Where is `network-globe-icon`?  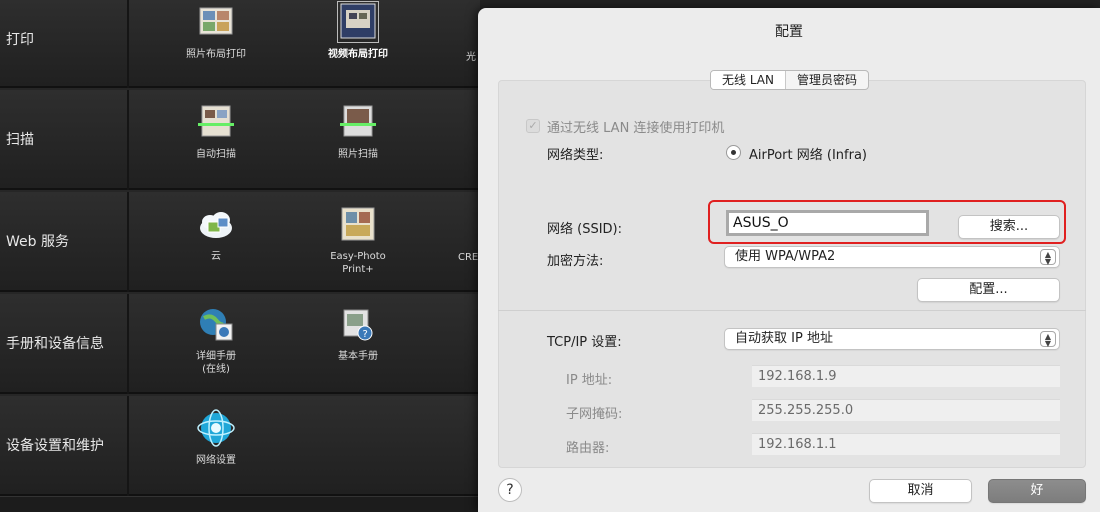
network-globe-icon is located at coordinates (216, 428).